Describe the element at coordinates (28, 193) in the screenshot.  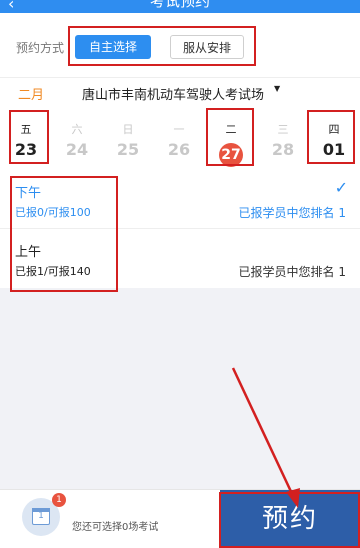
I see `session-name: 下午` at that location.